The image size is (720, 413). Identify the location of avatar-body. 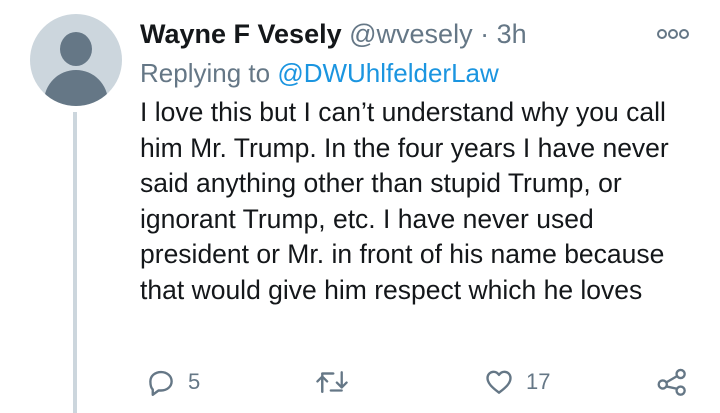
(76, 88).